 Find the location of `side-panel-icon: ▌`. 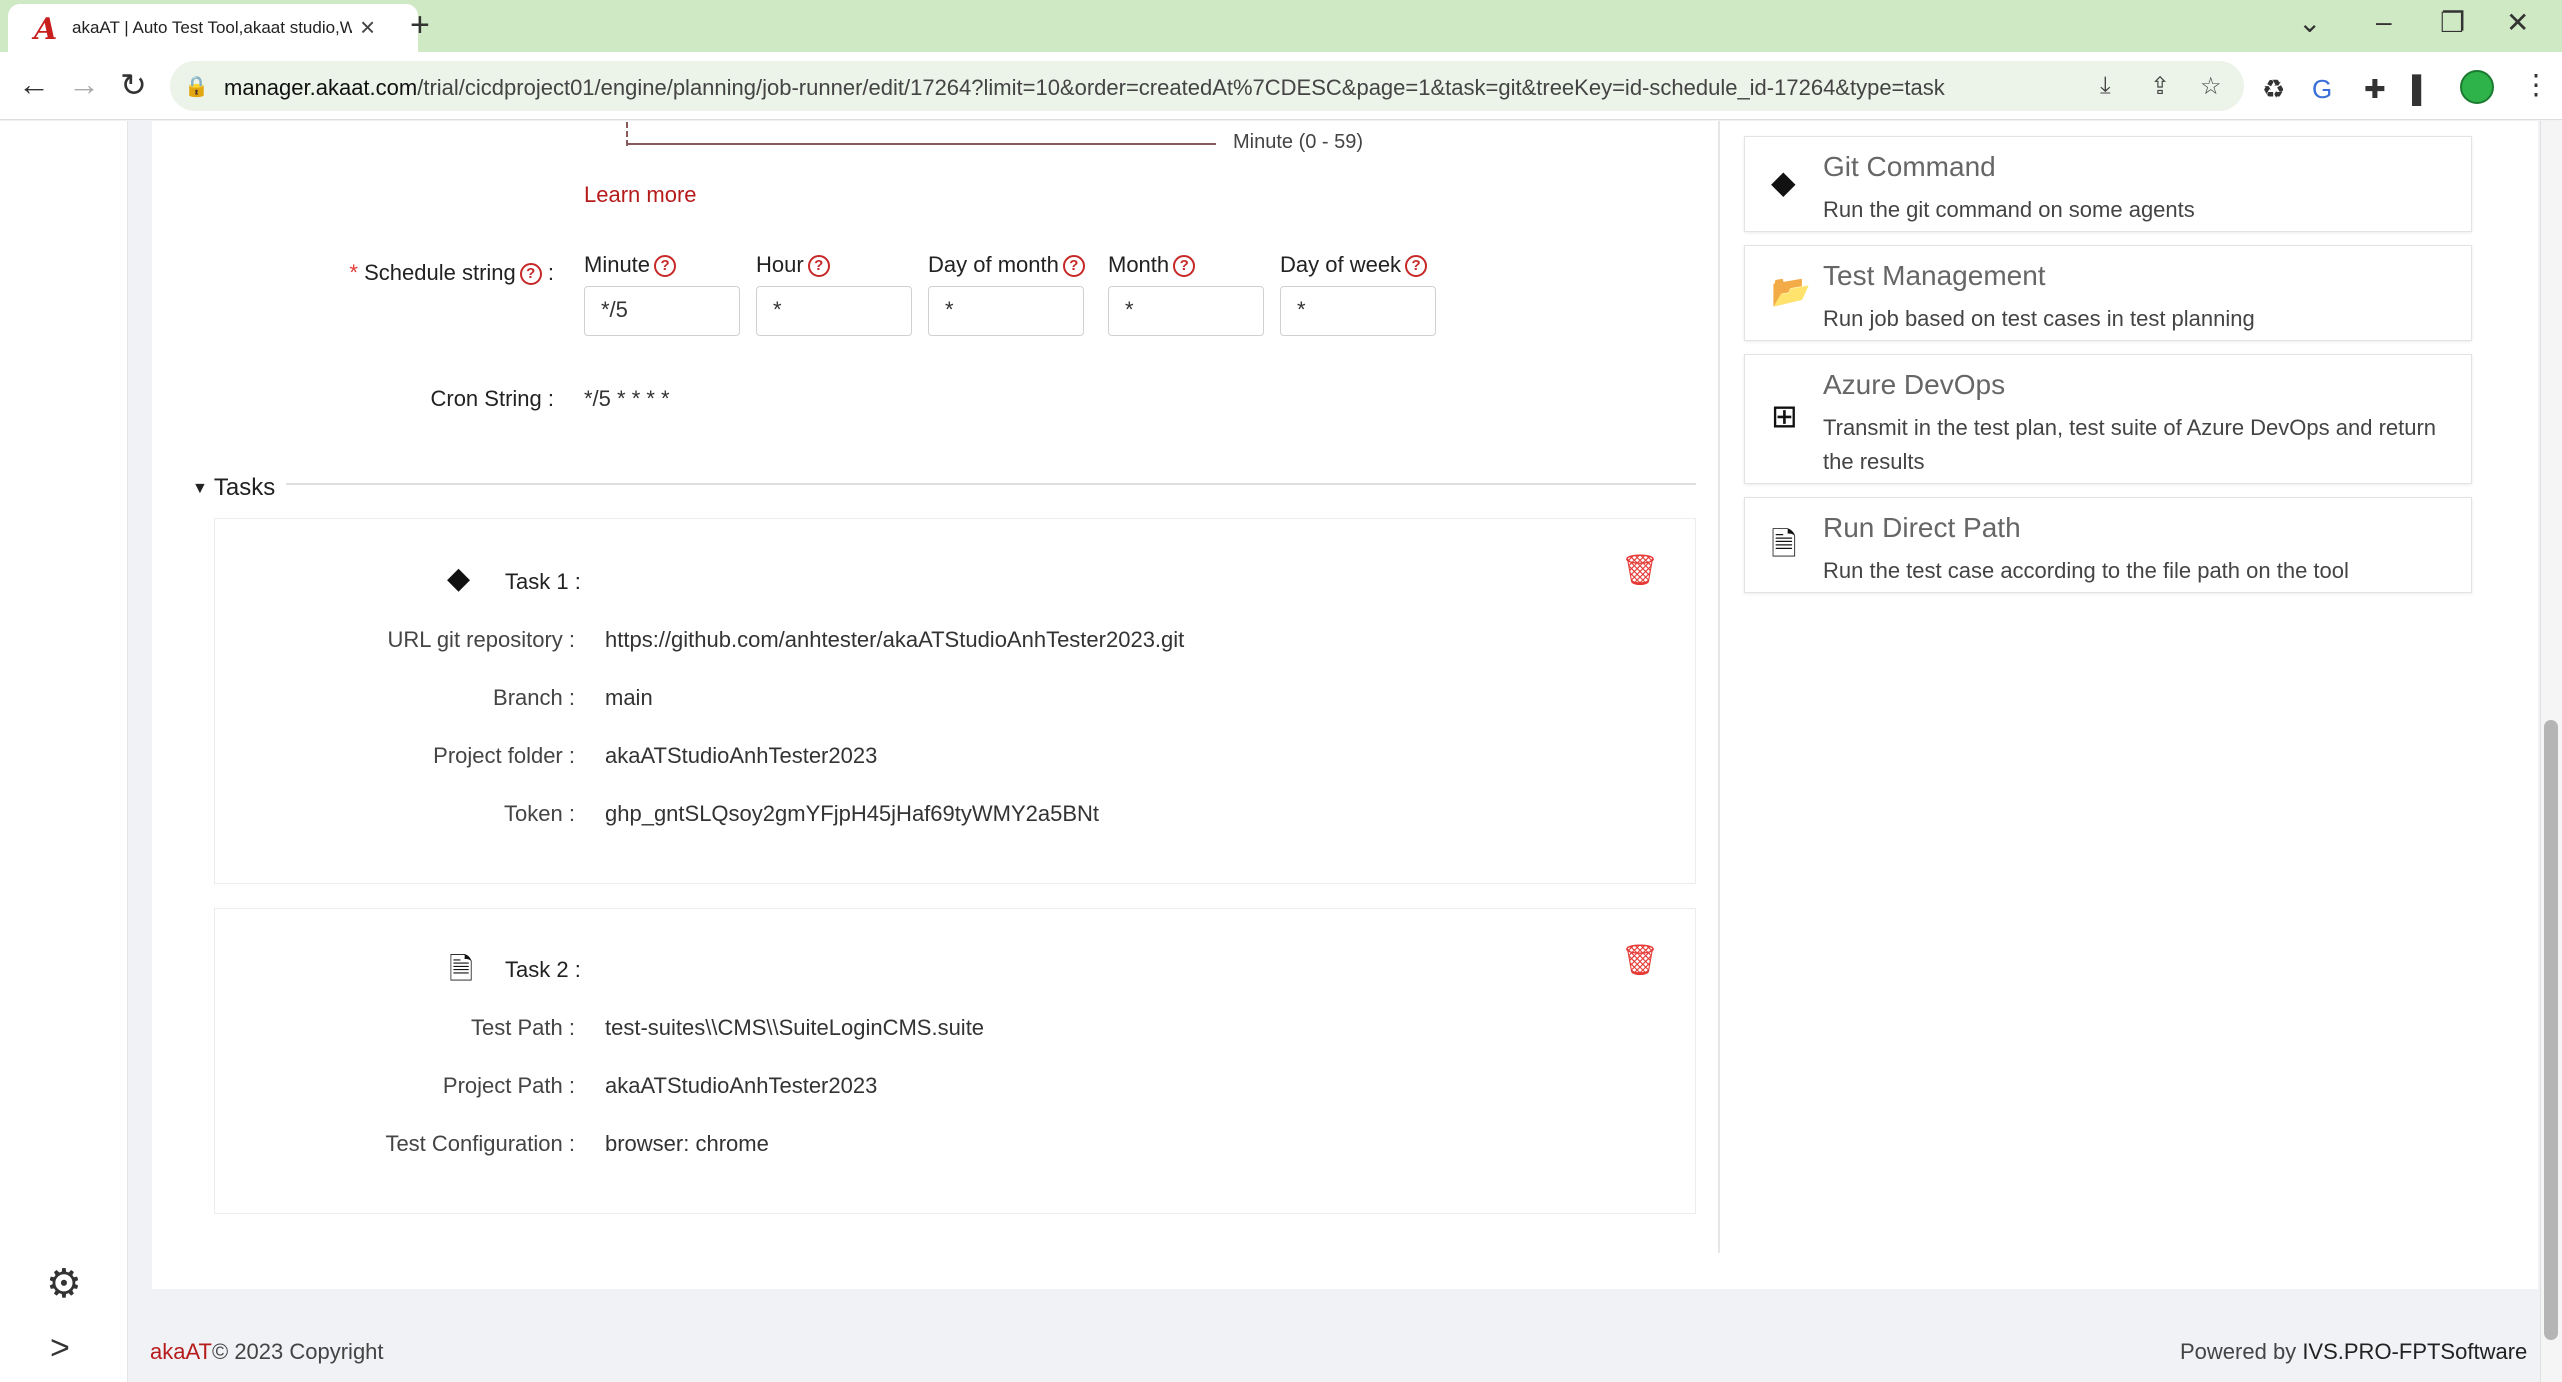

side-panel-icon: ▌ is located at coordinates (2421, 89).